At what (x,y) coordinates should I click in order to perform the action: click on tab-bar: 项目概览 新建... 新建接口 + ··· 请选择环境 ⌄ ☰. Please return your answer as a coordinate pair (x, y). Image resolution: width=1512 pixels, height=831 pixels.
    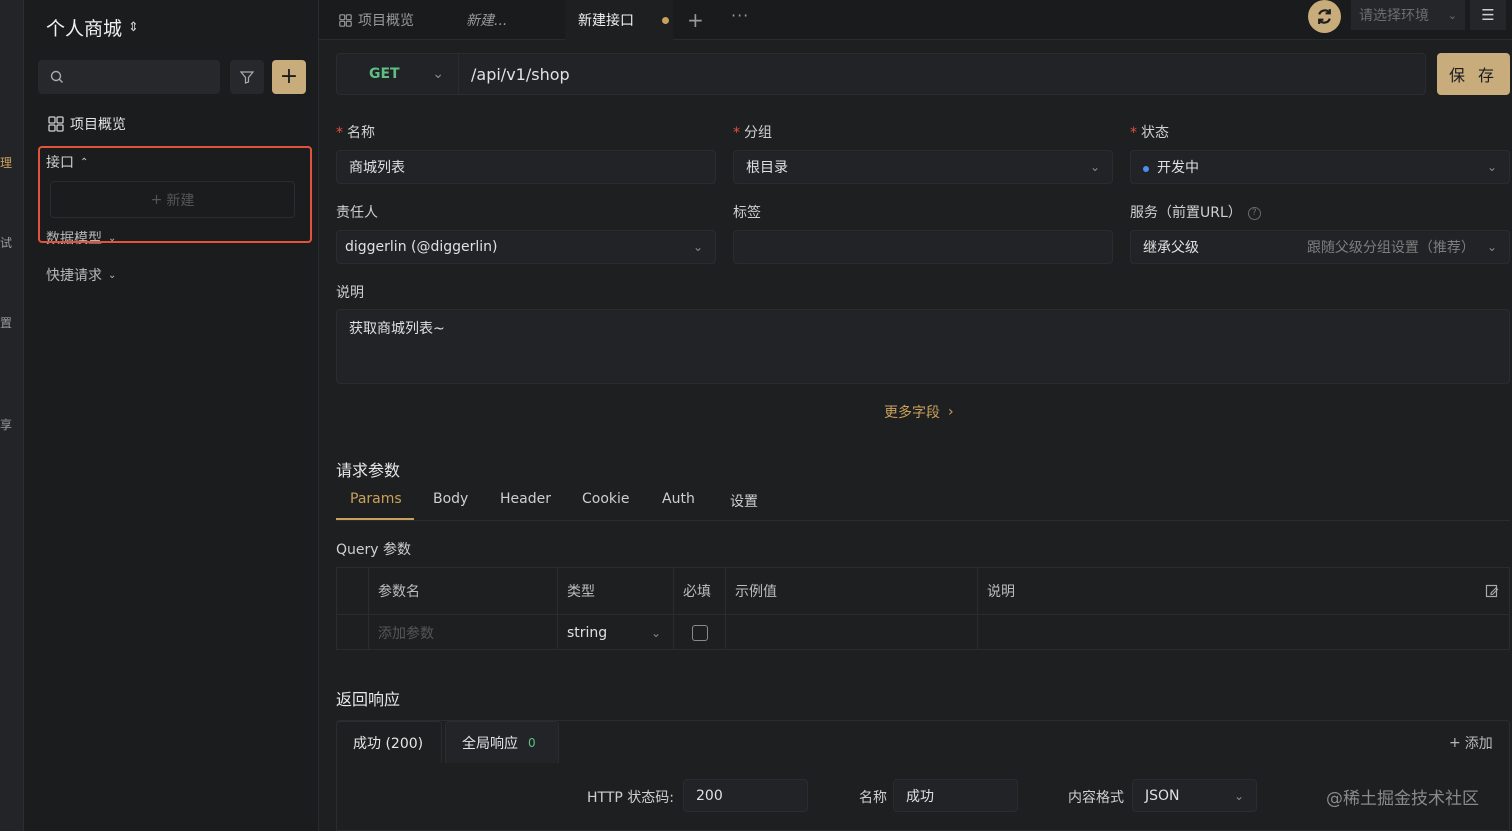
    Looking at the image, I should click on (915, 20).